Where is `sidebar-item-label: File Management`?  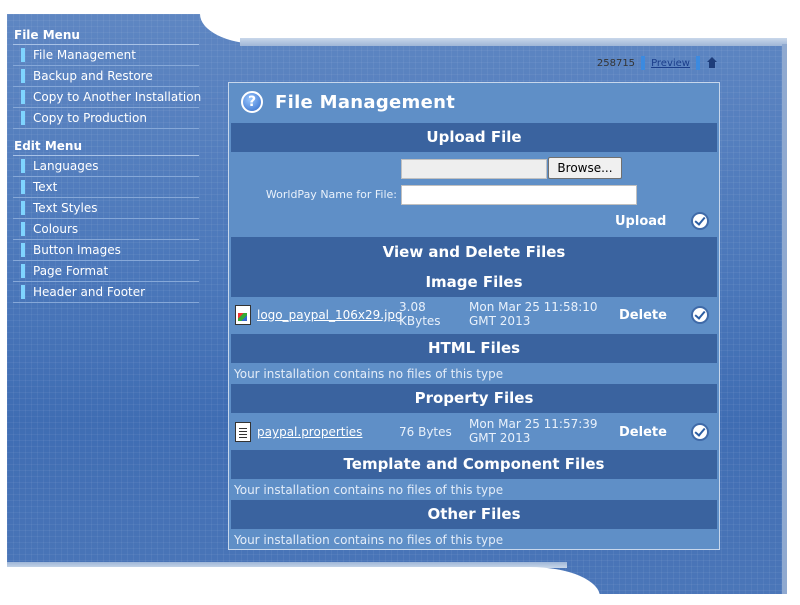 sidebar-item-label: File Management is located at coordinates (84, 55).